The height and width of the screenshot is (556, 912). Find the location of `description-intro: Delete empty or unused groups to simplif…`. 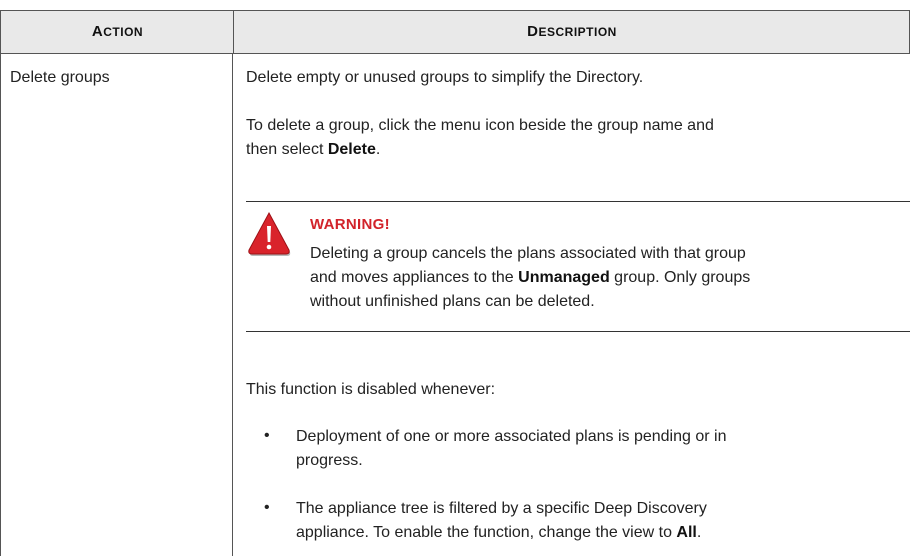

description-intro: Delete empty or unused groups to simplif… is located at coordinates (445, 77).